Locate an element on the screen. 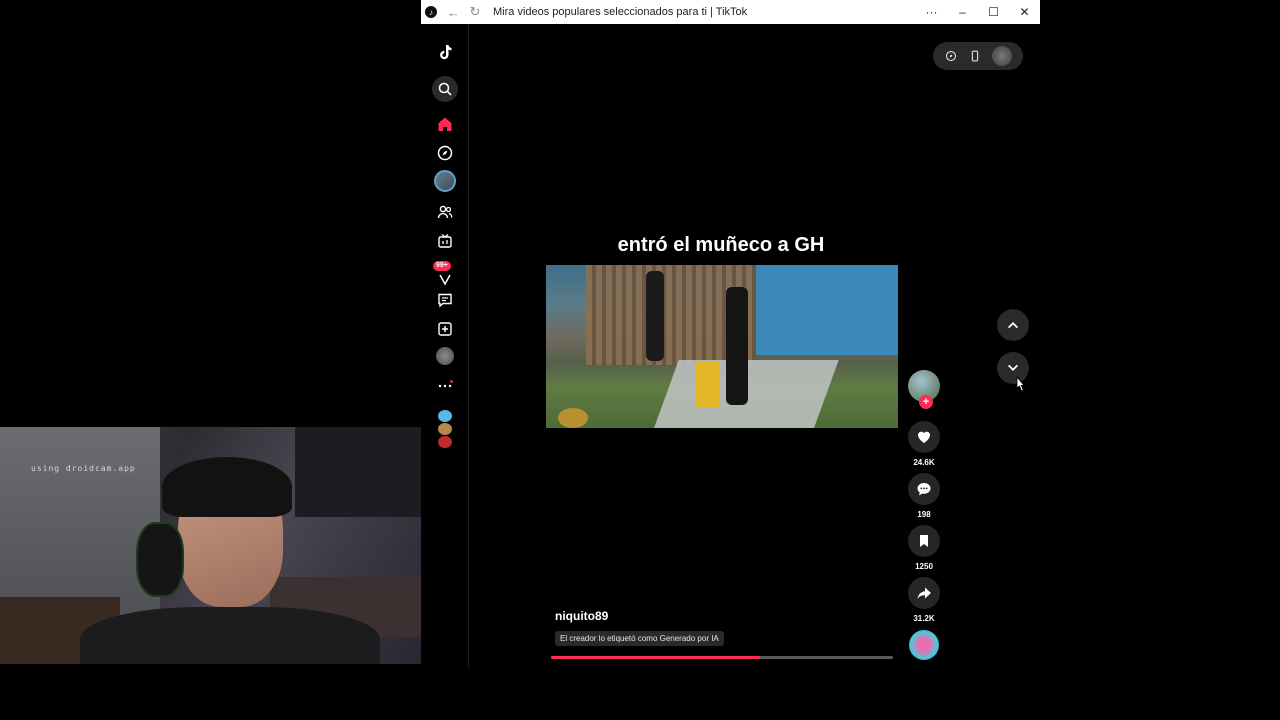 This screenshot has width=1280, height=720. chevron-up-icon is located at coordinates (1013, 325).